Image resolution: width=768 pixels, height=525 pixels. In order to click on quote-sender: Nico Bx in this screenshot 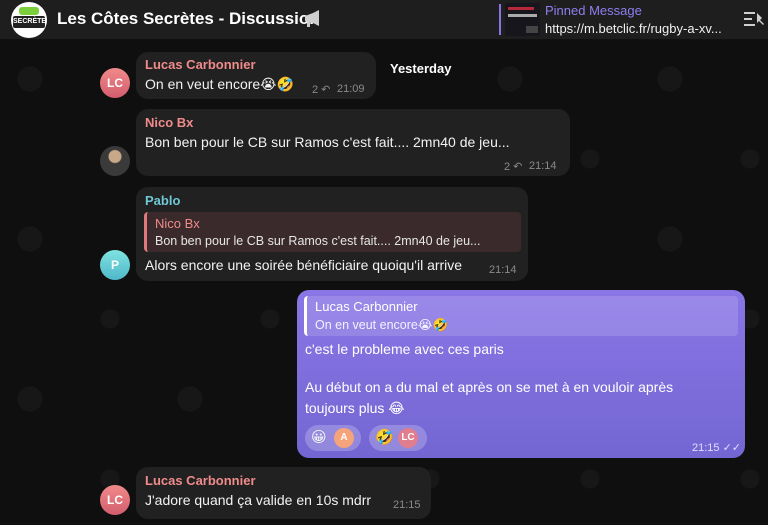, I will do `click(177, 223)`.